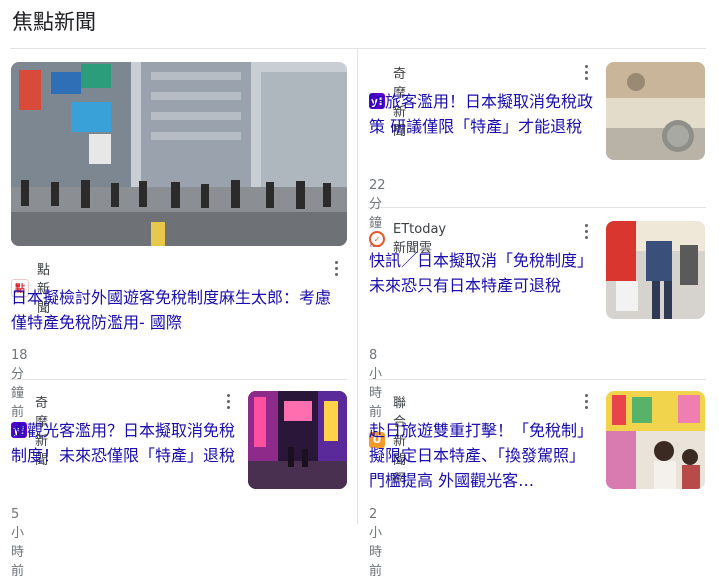 The height and width of the screenshot is (579, 719). What do you see at coordinates (376, 543) in the screenshot?
I see `article-time: 2 小時前` at bounding box center [376, 543].